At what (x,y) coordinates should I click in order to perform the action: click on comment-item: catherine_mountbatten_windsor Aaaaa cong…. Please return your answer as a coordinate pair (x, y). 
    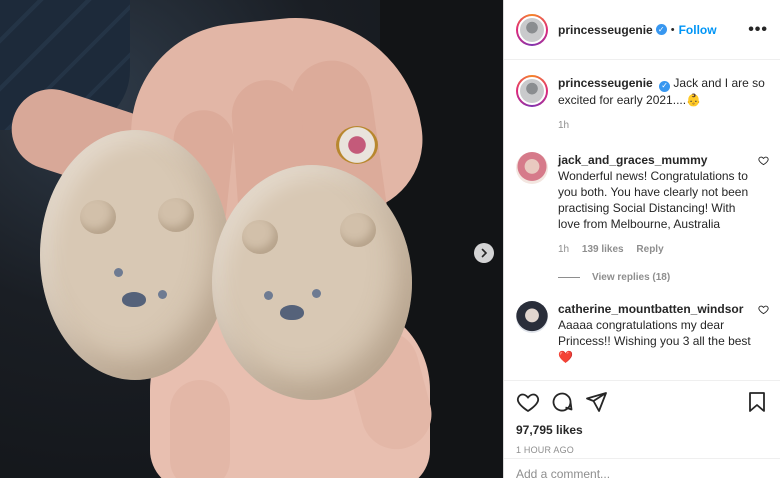
    Looking at the image, I should click on (642, 332).